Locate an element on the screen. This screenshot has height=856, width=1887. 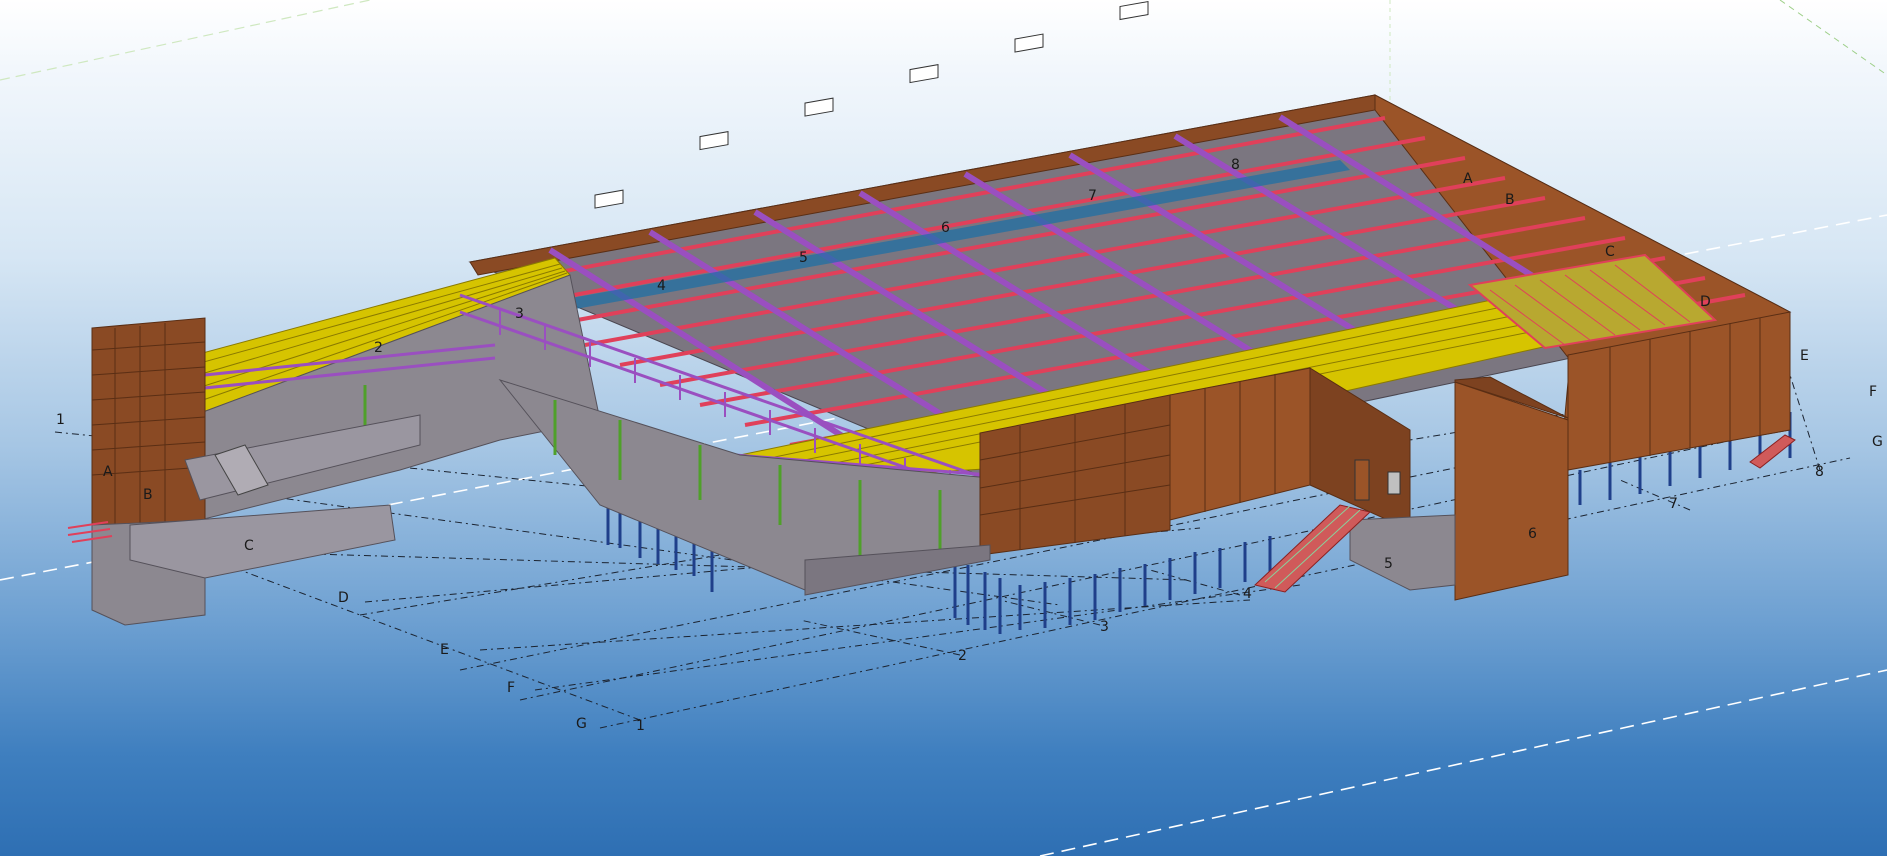
grid-label-7-front: 7 is located at coordinates (1673, 504).